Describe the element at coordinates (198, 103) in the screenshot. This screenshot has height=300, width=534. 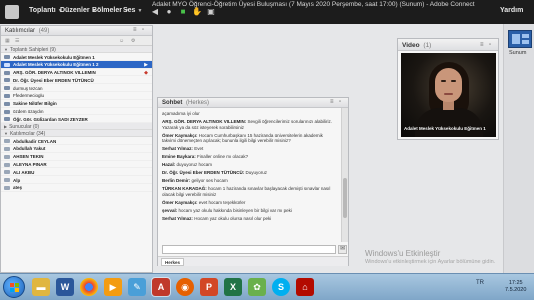
I see `chat-scope: (Herkes)` at that location.